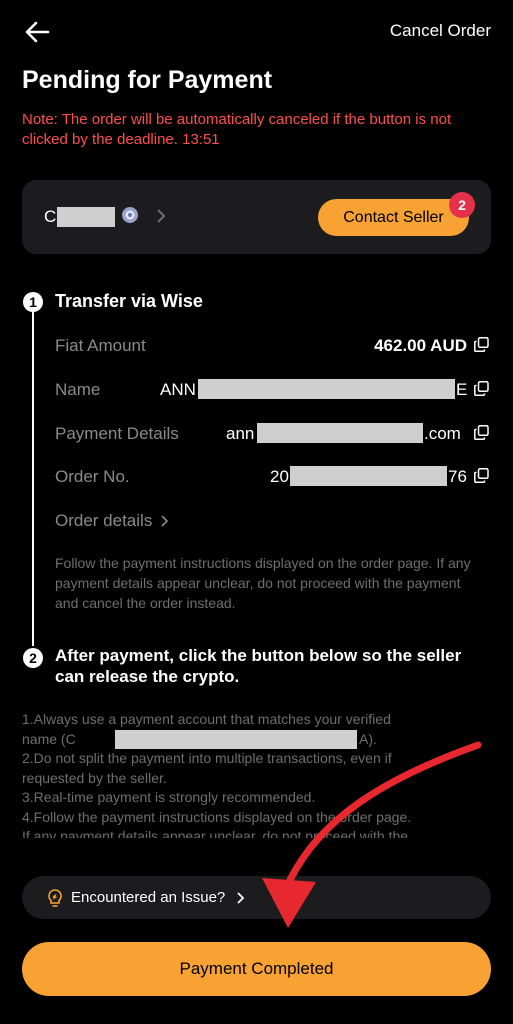  Describe the element at coordinates (178, 389) in the screenshot. I see `name-value-prefix: ANN` at that location.